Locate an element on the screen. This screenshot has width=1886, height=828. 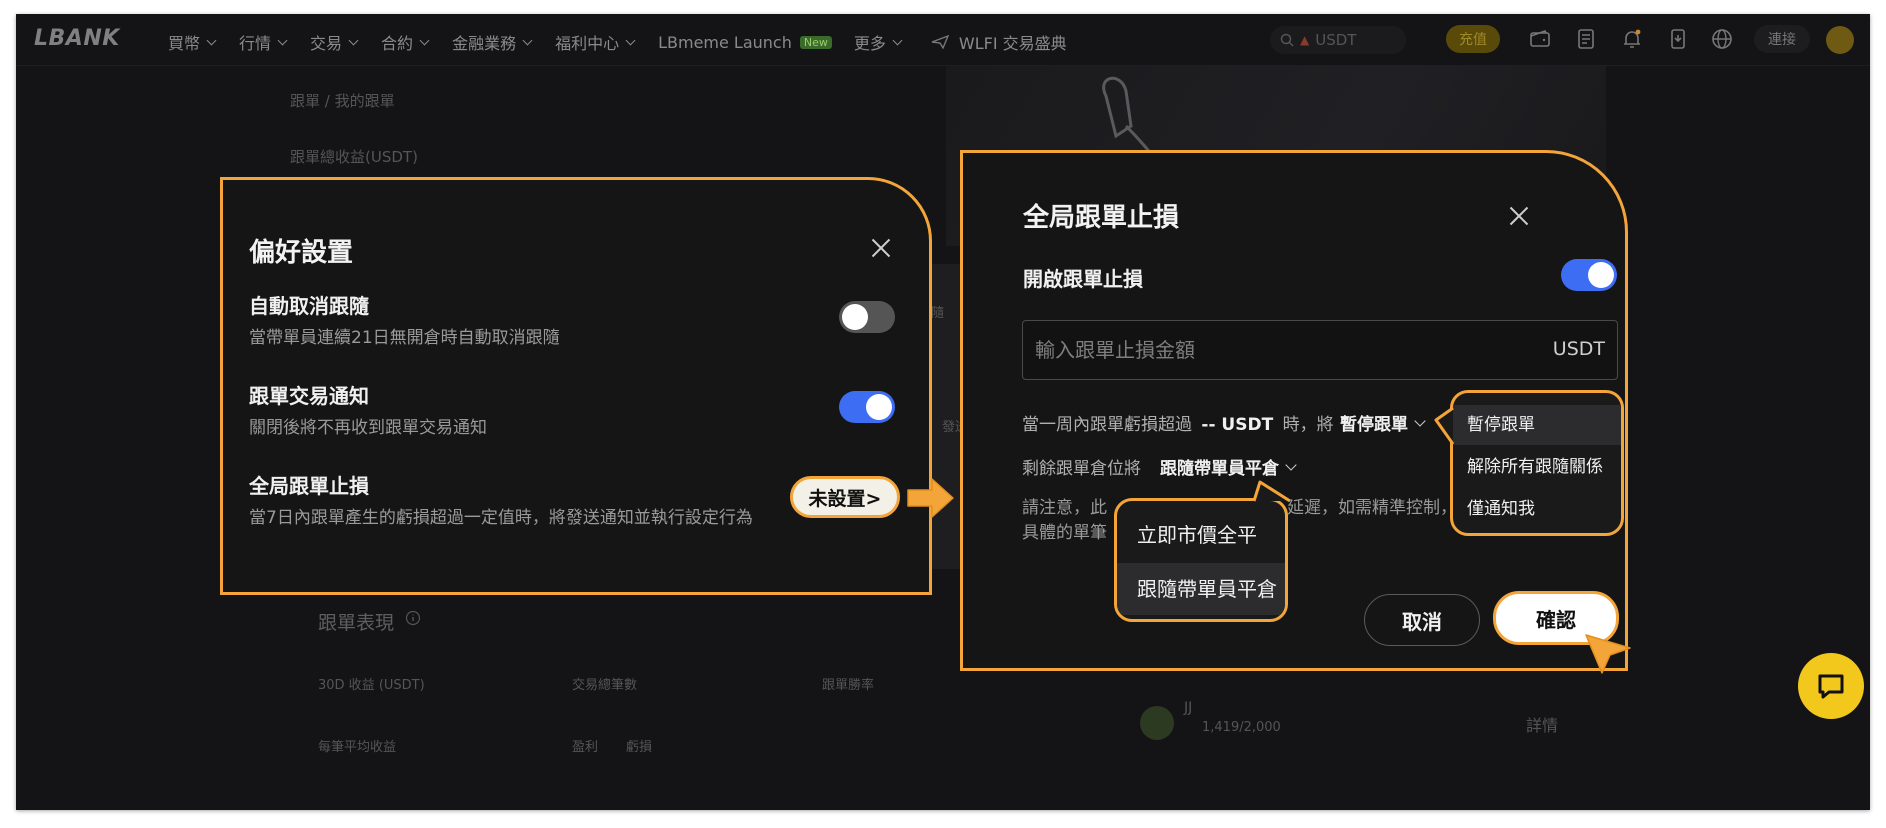
enable-stoploss-toggle is located at coordinates (1589, 275).